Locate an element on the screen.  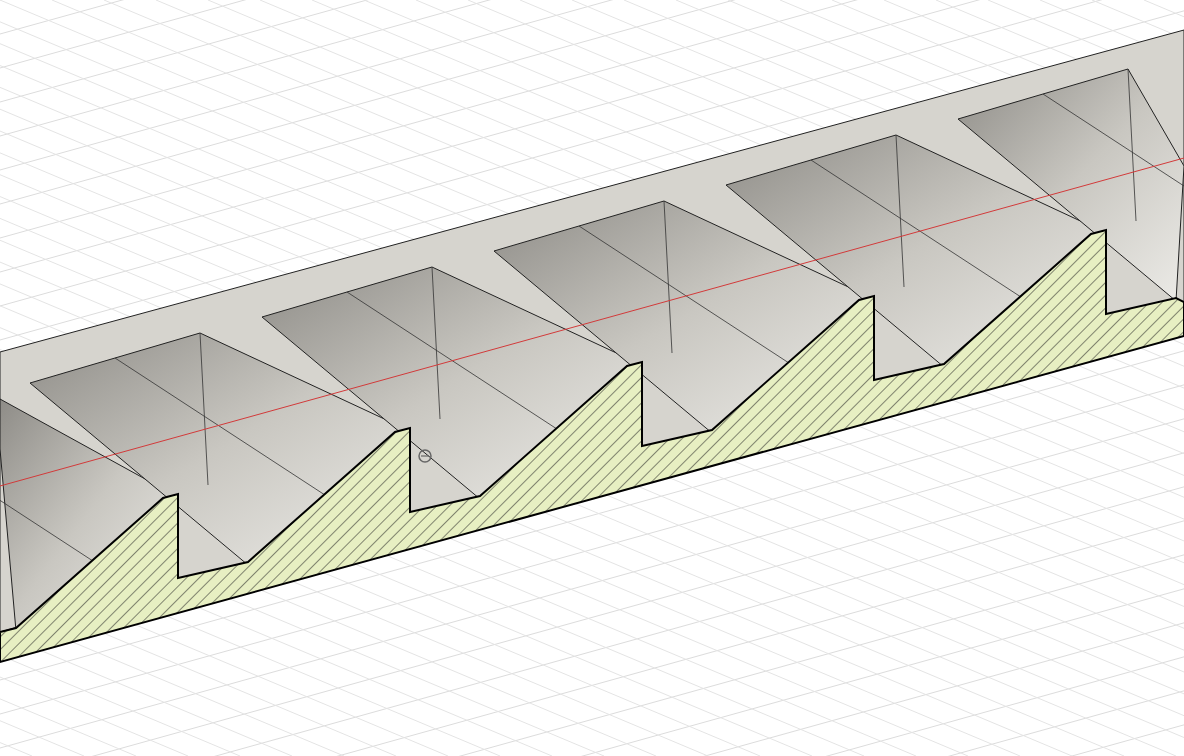
cursor-icon is located at coordinates (425, 456).